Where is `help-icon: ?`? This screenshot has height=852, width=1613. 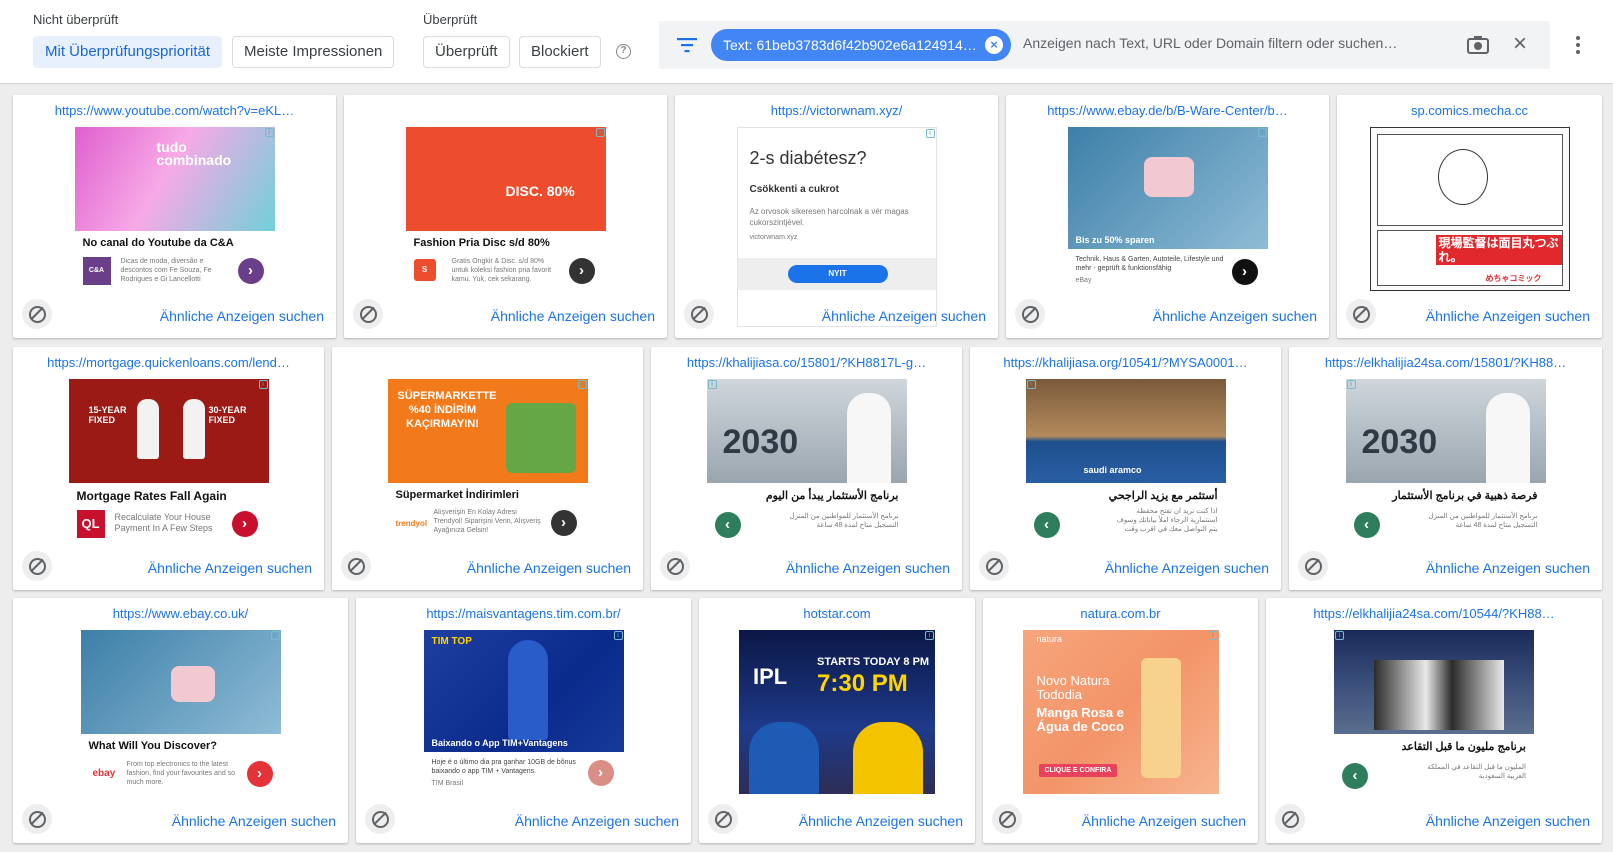
help-icon: ? is located at coordinates (623, 51).